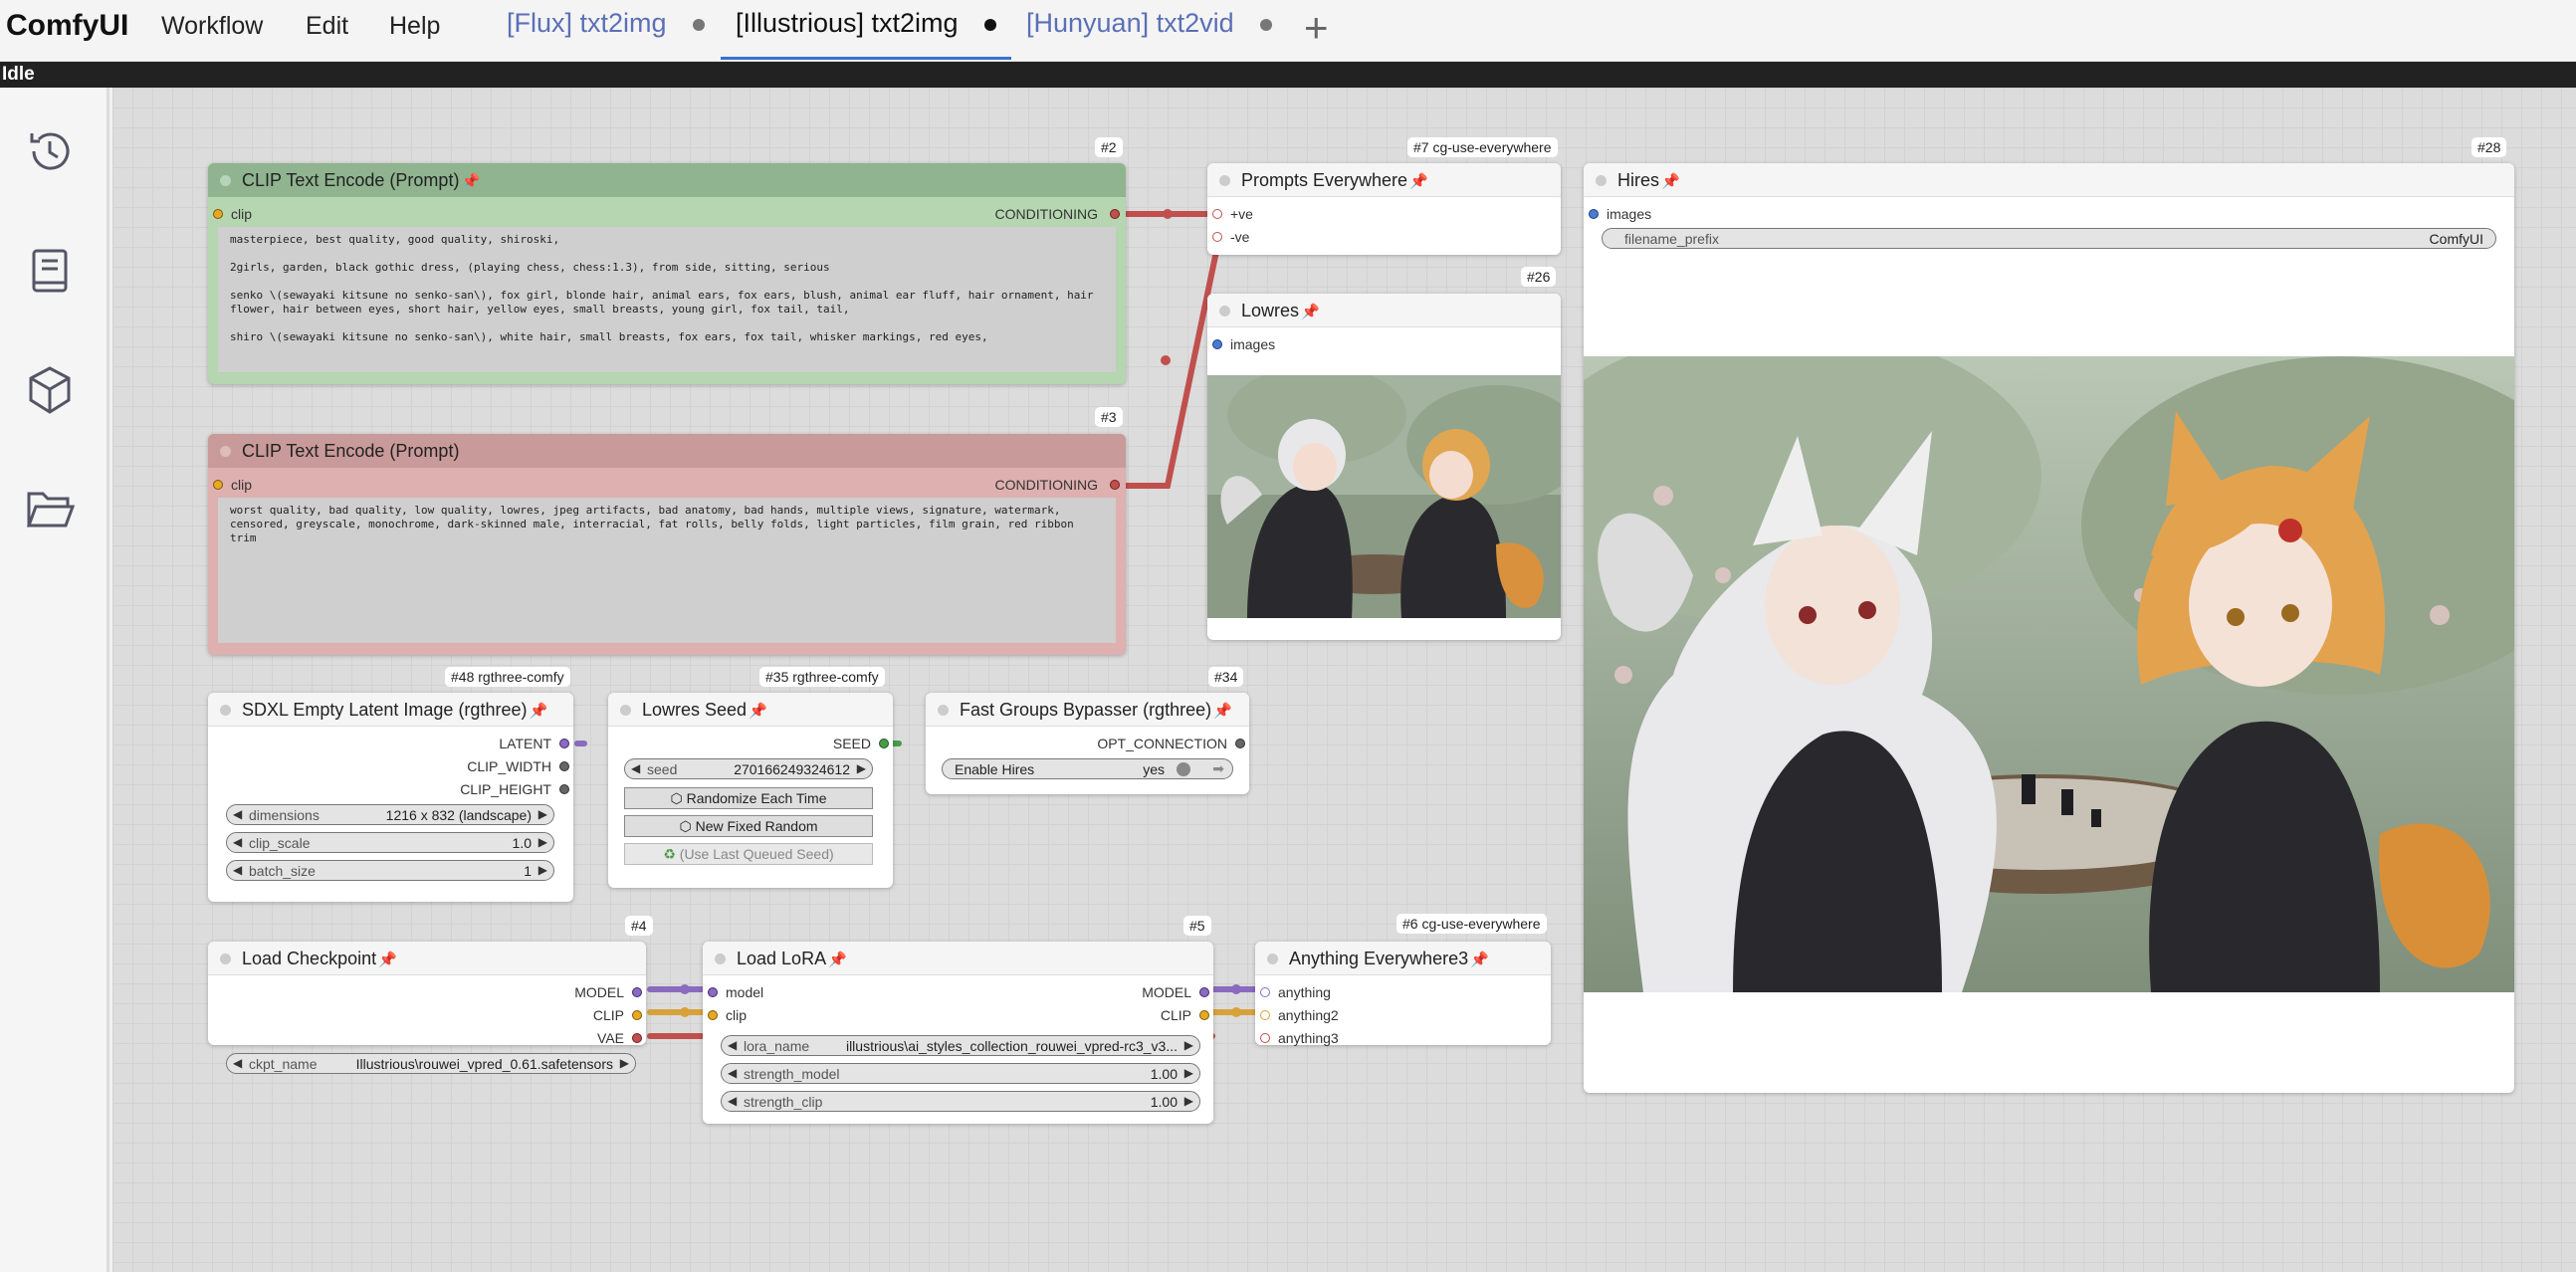  What do you see at coordinates (564, 744) in the screenshot?
I see `latent-output-socket` at bounding box center [564, 744].